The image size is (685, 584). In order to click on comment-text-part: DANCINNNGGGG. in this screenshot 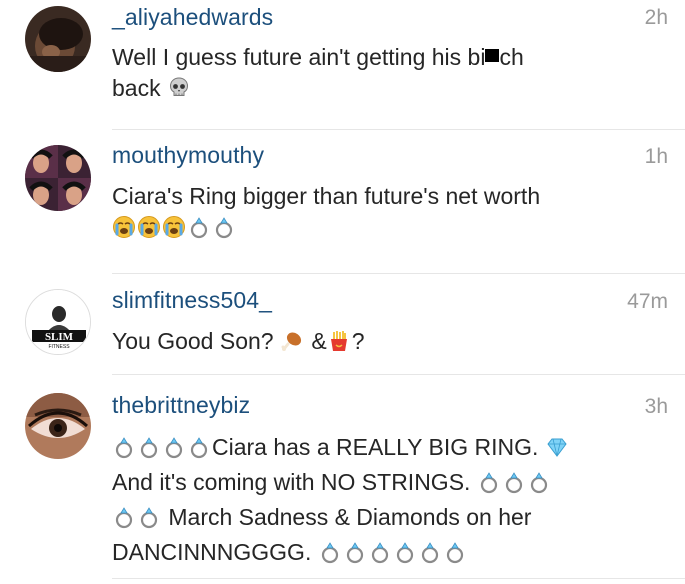, I will do `click(212, 552)`.